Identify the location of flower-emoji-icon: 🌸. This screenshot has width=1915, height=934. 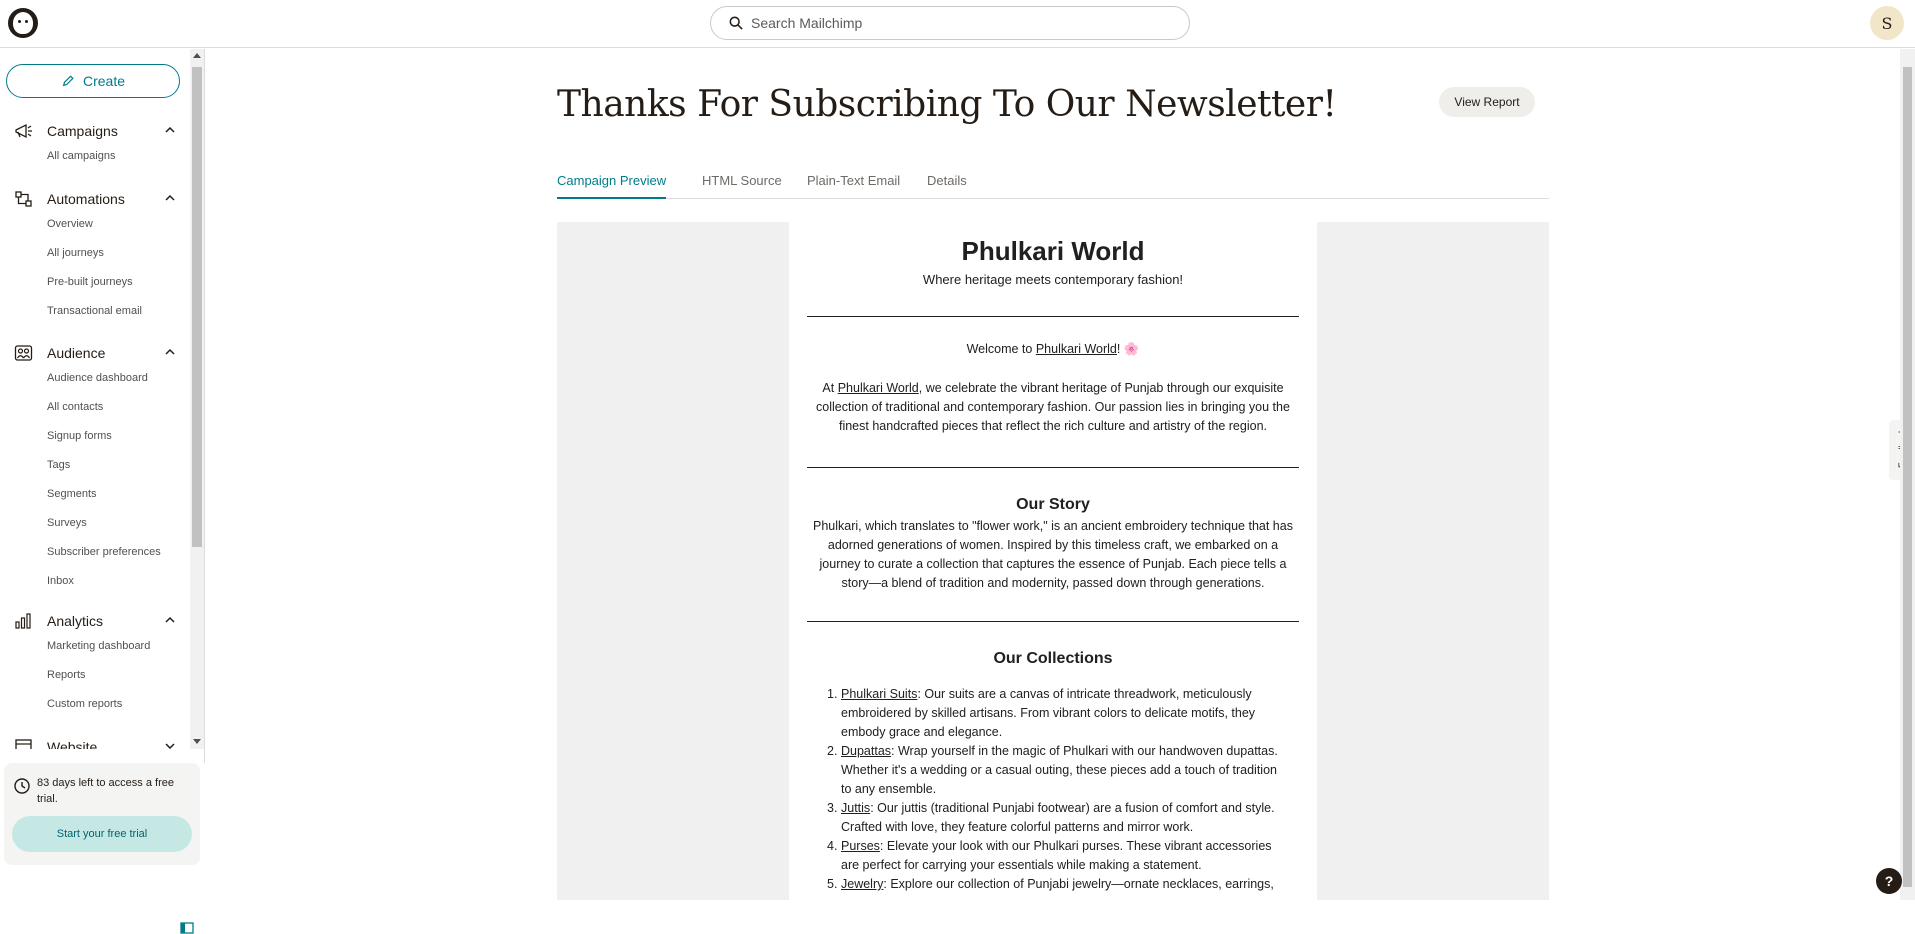
(1131, 349).